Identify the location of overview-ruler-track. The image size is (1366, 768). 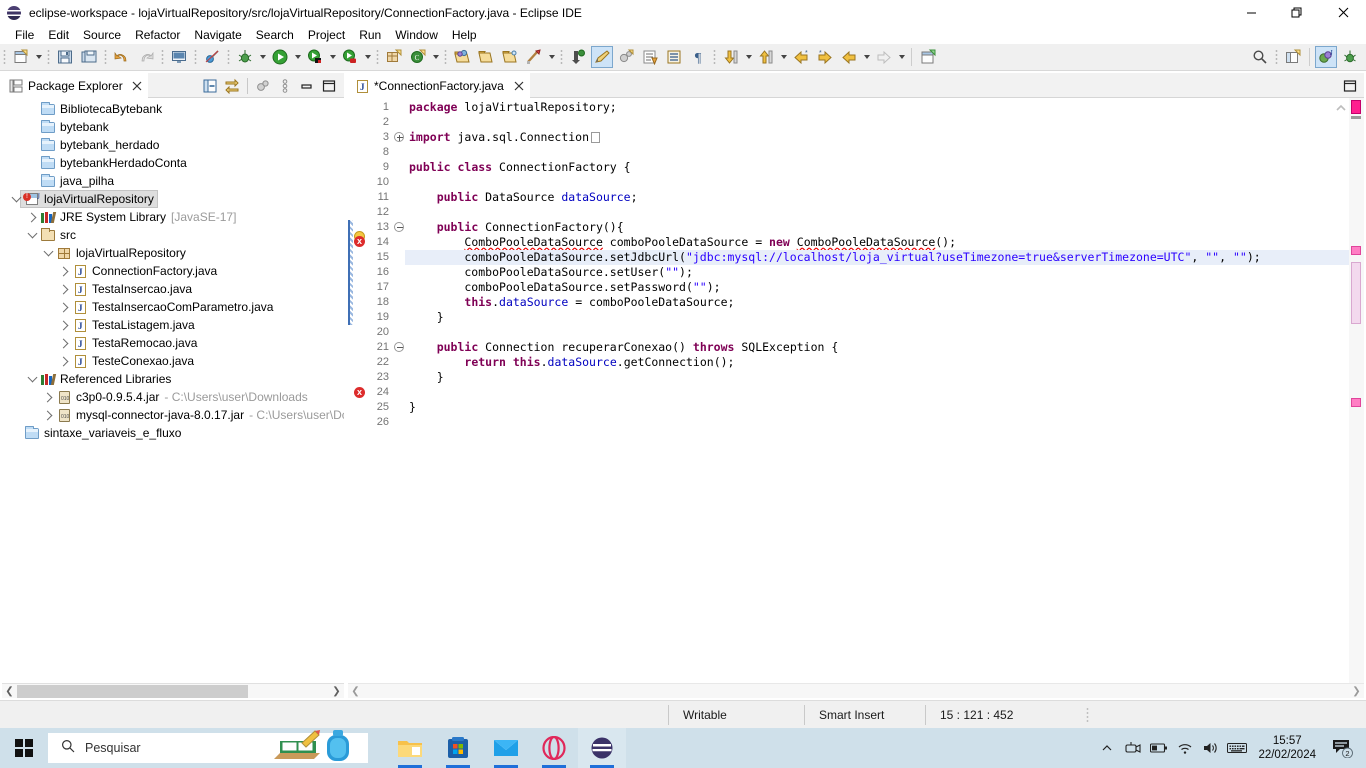
(1350, 390).